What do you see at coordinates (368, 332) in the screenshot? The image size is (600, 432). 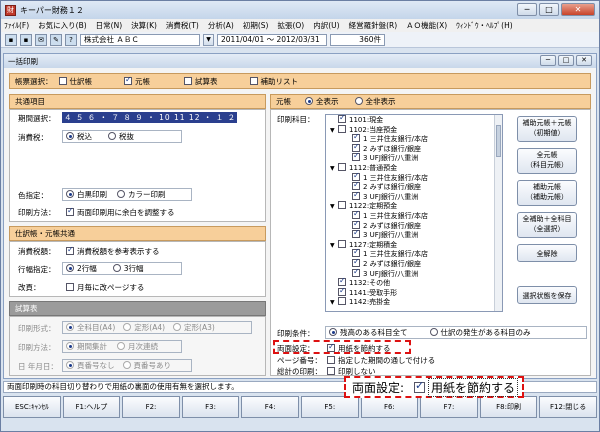 I see `cond-balance-option: 残高のある科目全て` at bounding box center [368, 332].